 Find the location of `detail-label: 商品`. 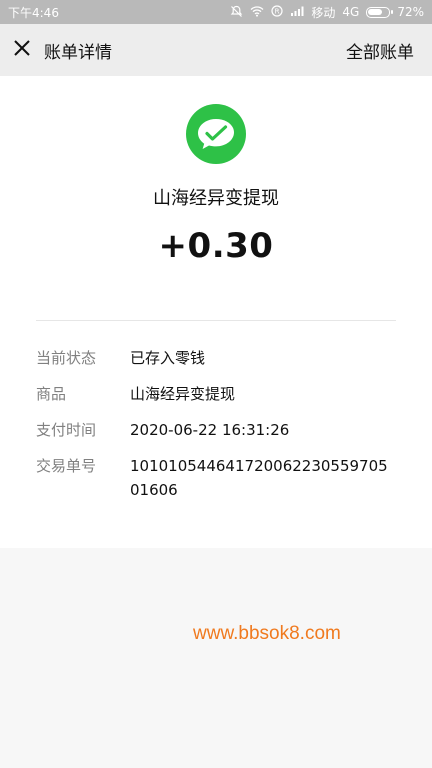

detail-label: 商品 is located at coordinates (51, 394).